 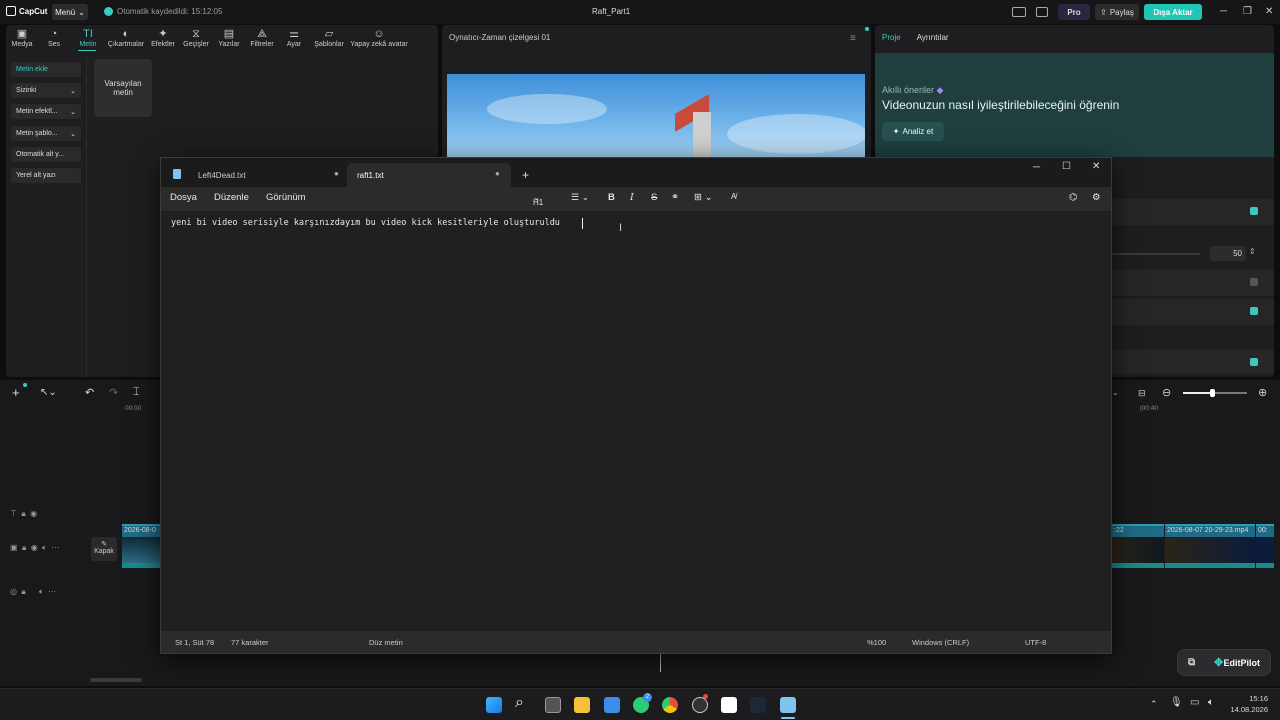 What do you see at coordinates (141, 546) in the screenshot?
I see `video-clip: 2026-08-0` at bounding box center [141, 546].